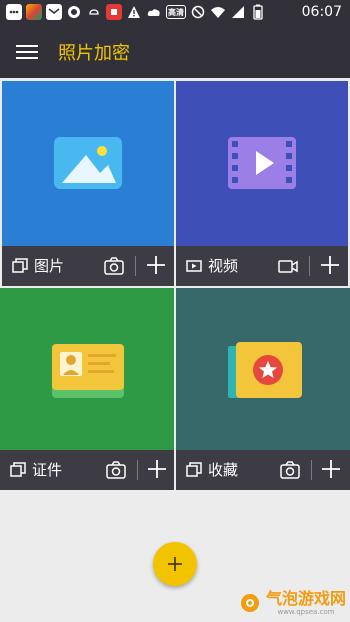  What do you see at coordinates (154, 12) in the screenshot?
I see `cloud-icon` at bounding box center [154, 12].